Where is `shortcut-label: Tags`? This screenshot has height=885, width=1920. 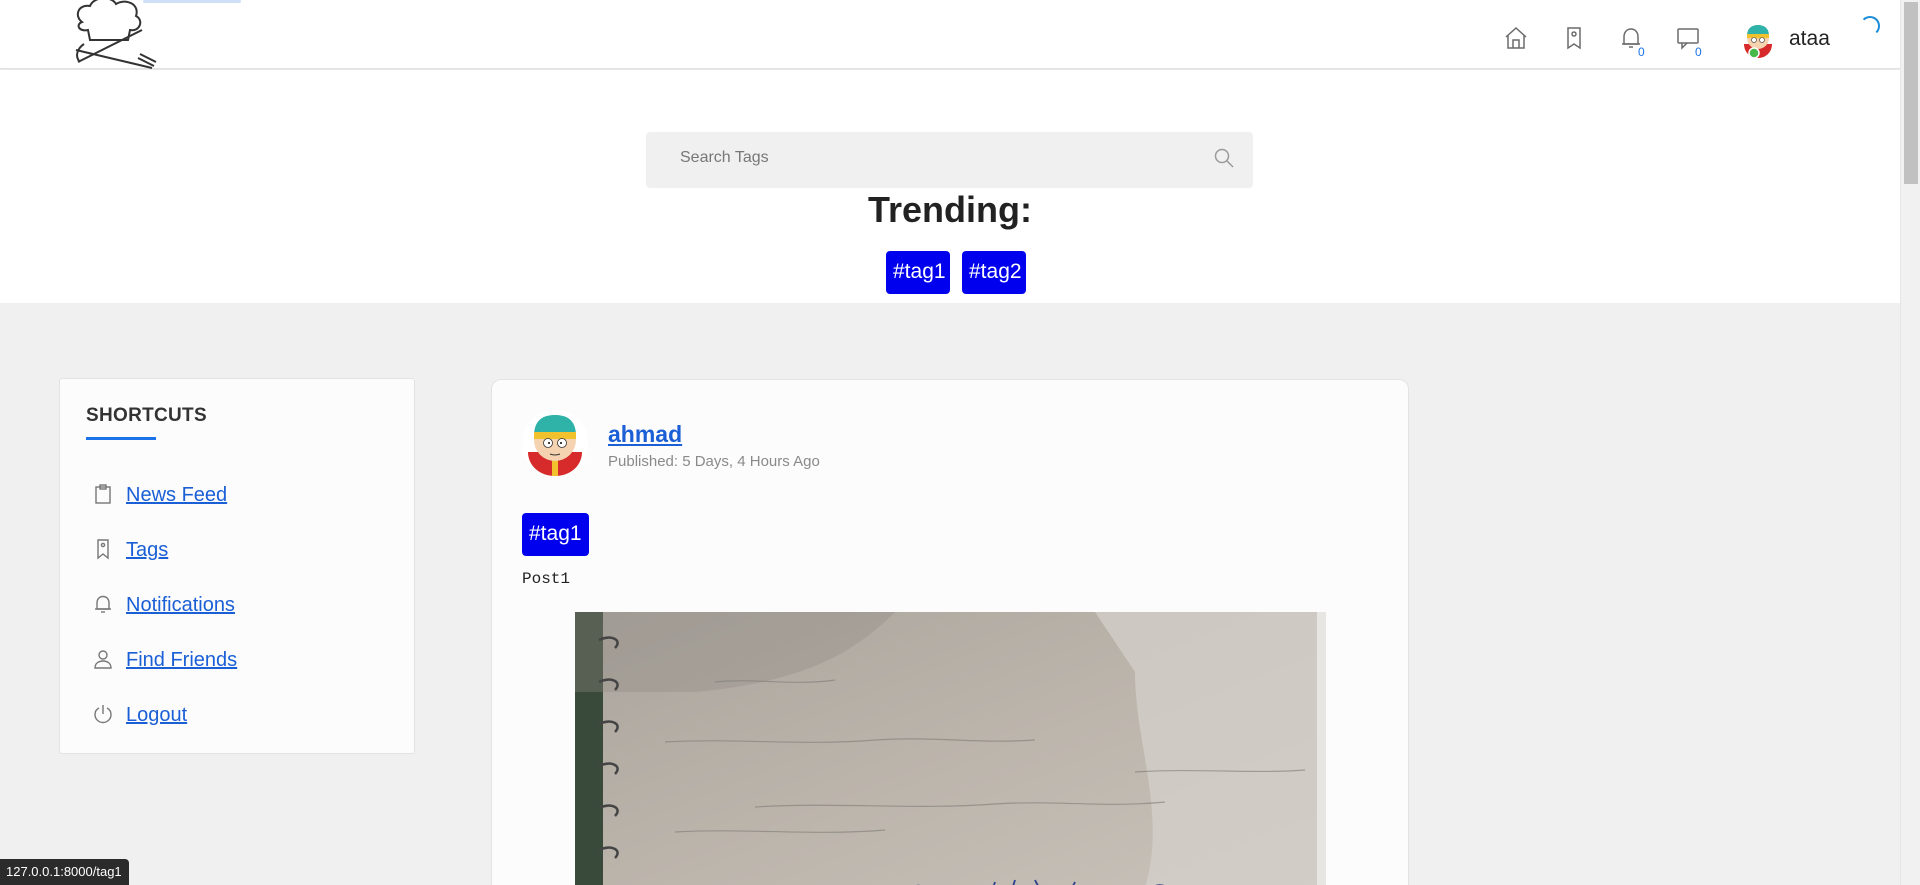 shortcut-label: Tags is located at coordinates (147, 550).